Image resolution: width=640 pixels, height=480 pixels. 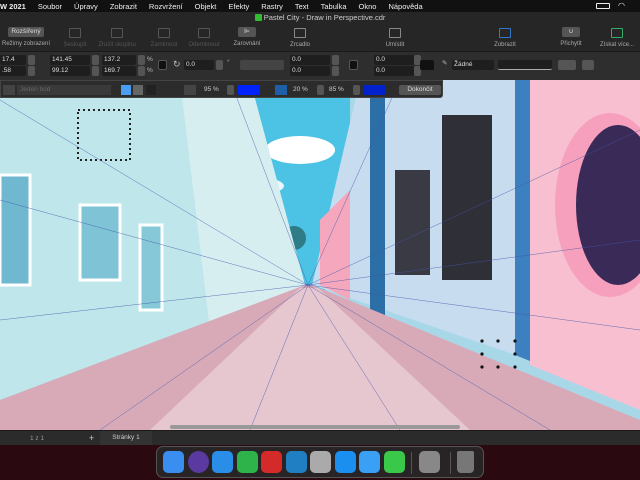 What do you see at coordinates (221, 89) in the screenshot?
I see `perspective-property-bar: Jeden bod 95 % 20 % 85 % Dokončit` at bounding box center [221, 89].